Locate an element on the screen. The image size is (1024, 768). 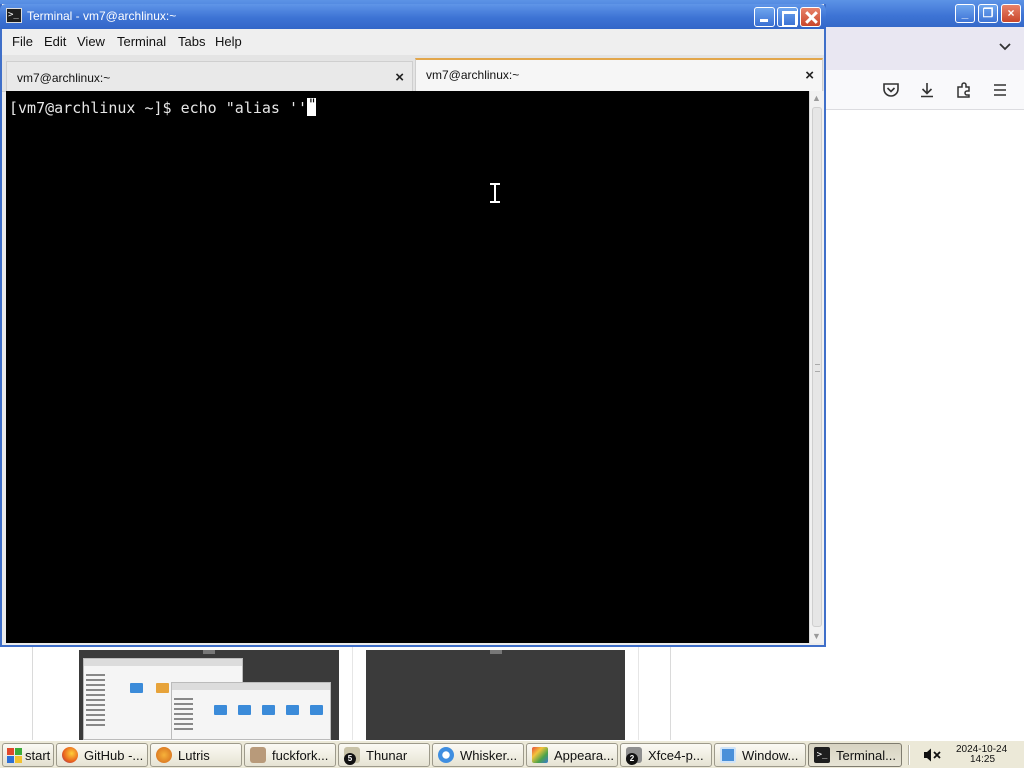
command-text: echo "alias '' is located at coordinates (244, 108).